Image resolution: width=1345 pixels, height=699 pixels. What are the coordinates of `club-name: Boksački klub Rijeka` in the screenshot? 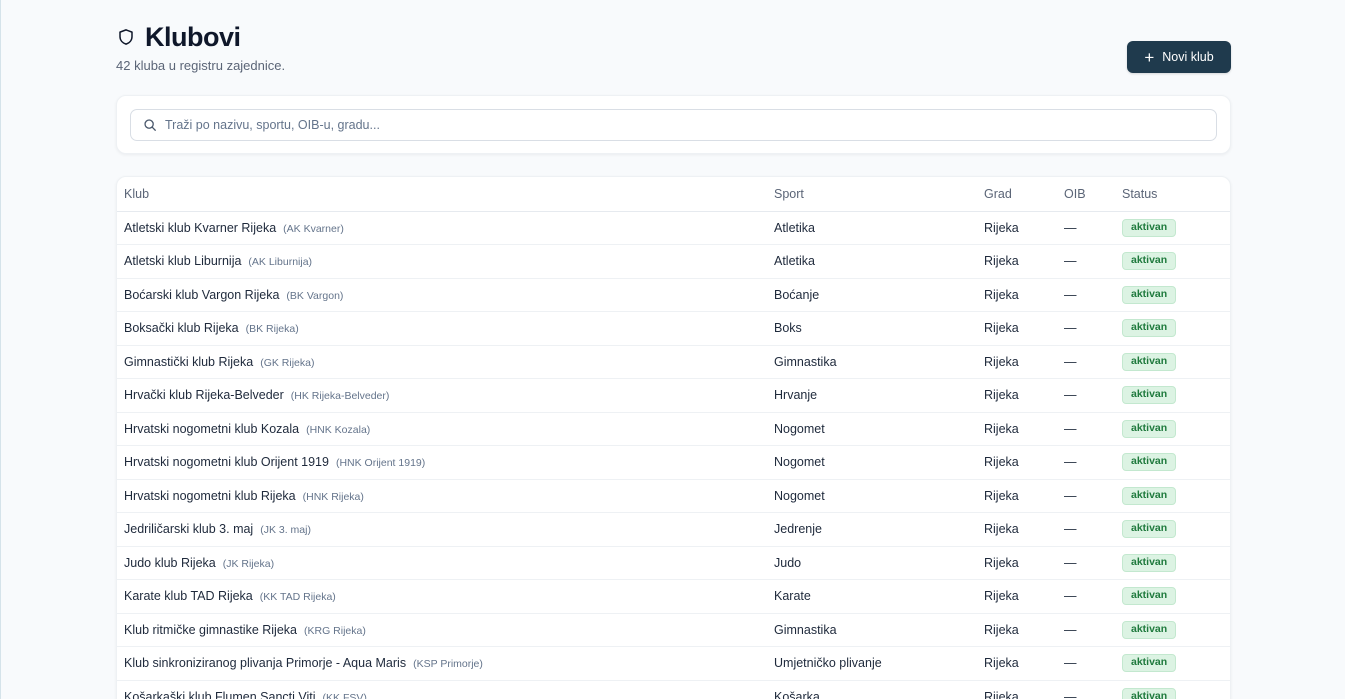 It's located at (181, 328).